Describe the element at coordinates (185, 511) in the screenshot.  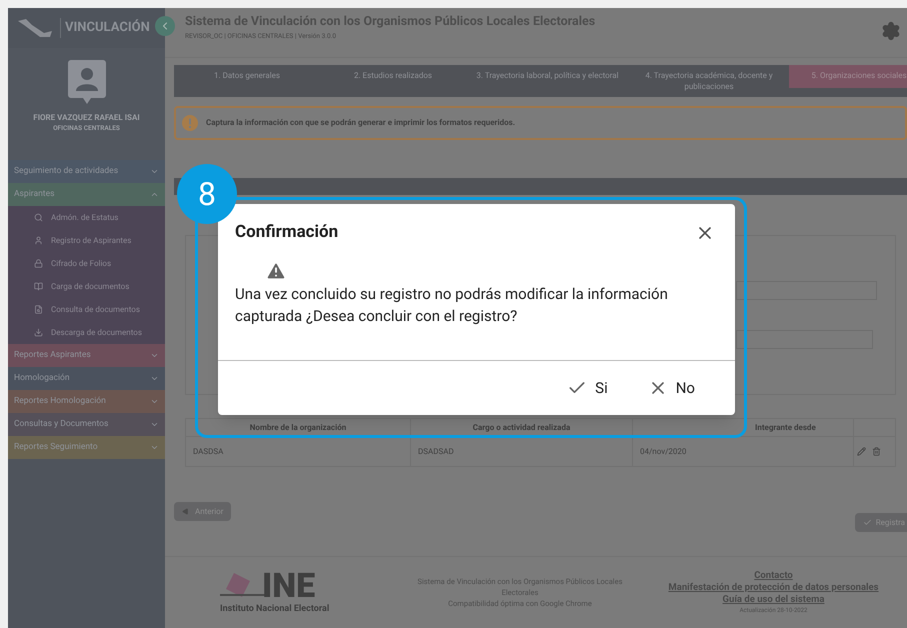
I see `left-triangle-icon` at that location.